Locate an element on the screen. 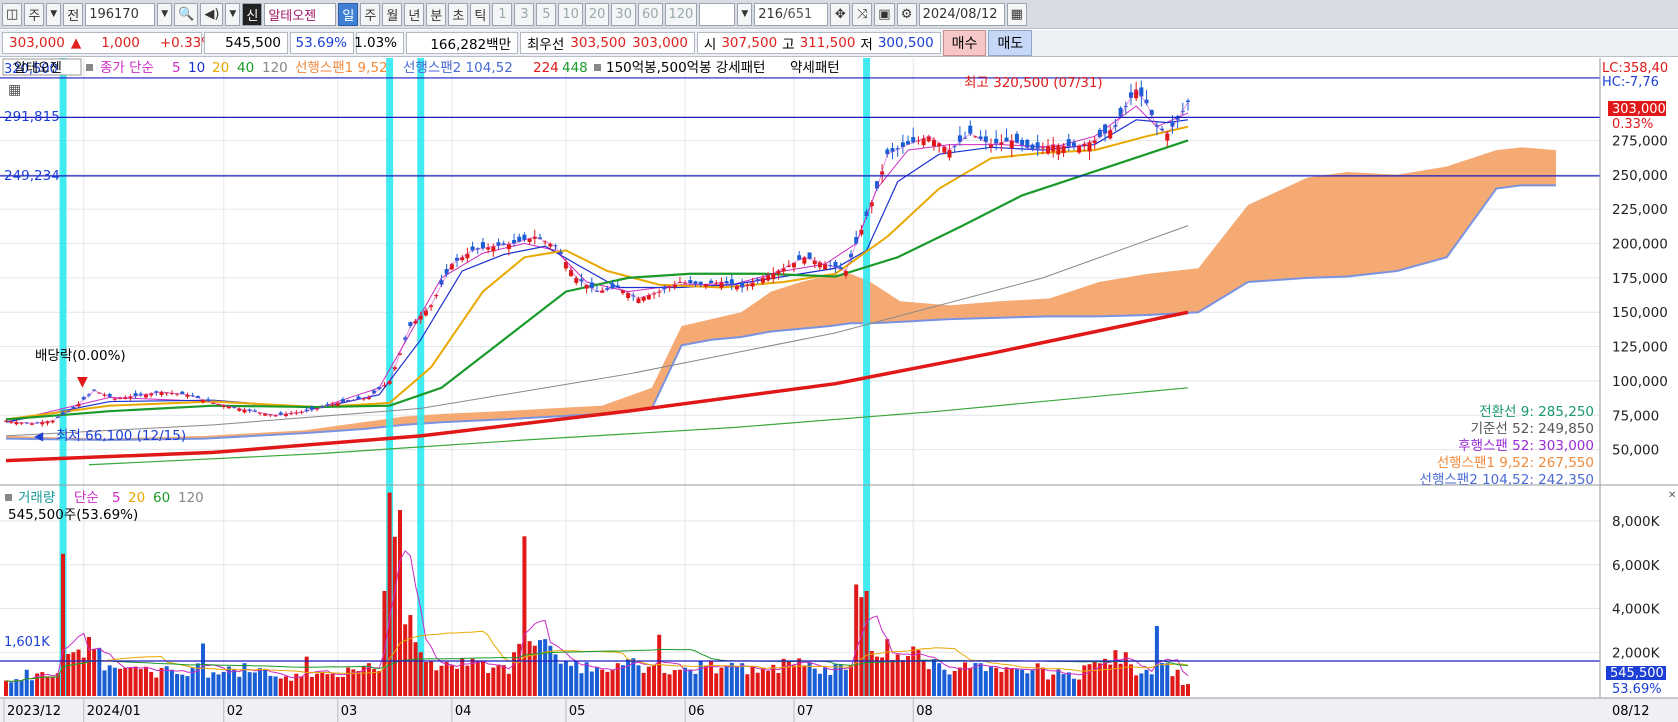  interval-week: 주 is located at coordinates (370, 14).